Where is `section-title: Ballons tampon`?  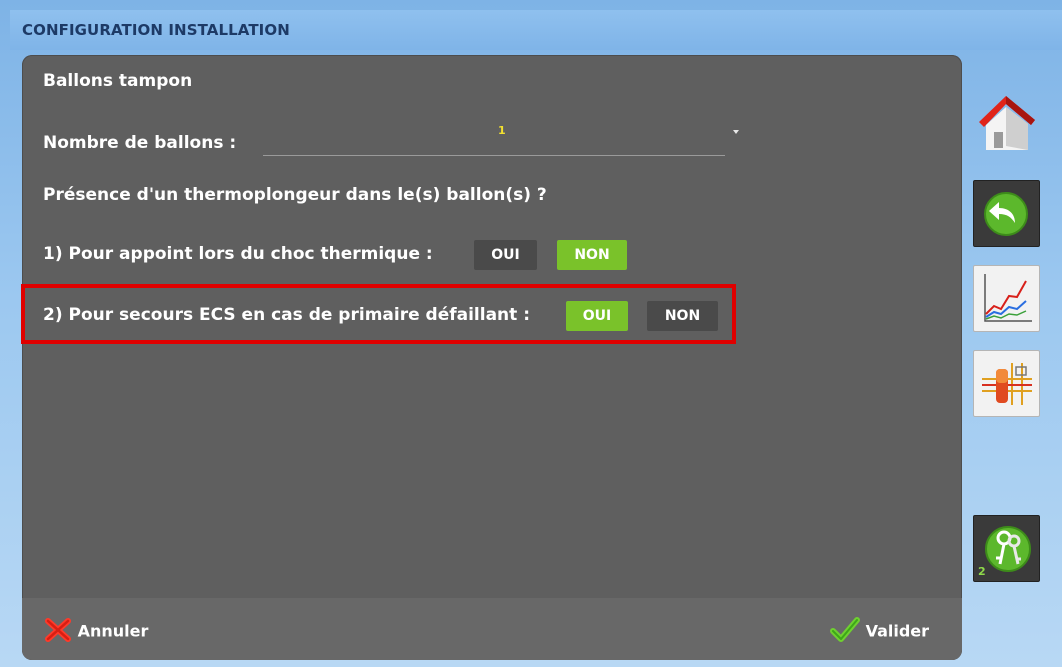
section-title: Ballons tampon is located at coordinates (118, 81).